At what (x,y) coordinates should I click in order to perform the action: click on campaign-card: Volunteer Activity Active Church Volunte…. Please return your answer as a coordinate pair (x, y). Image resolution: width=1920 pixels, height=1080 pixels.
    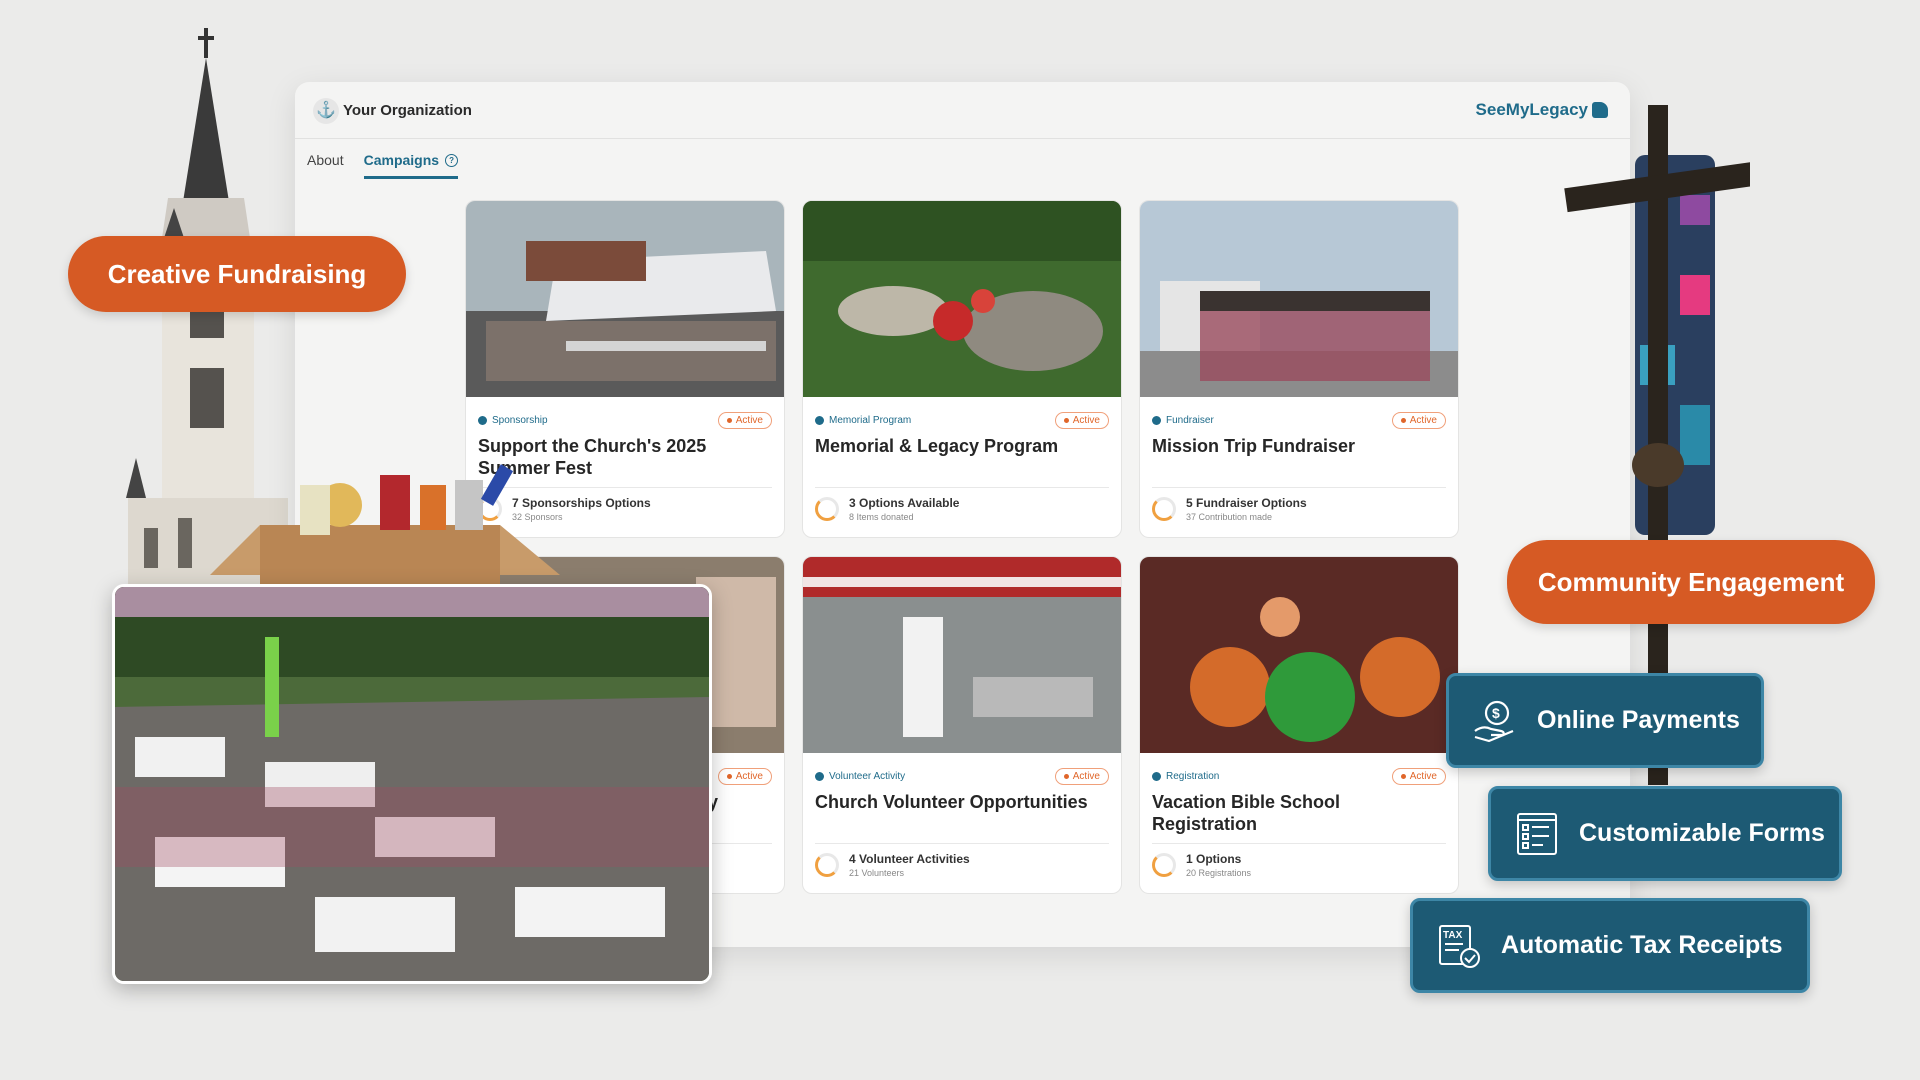
    Looking at the image, I should click on (962, 725).